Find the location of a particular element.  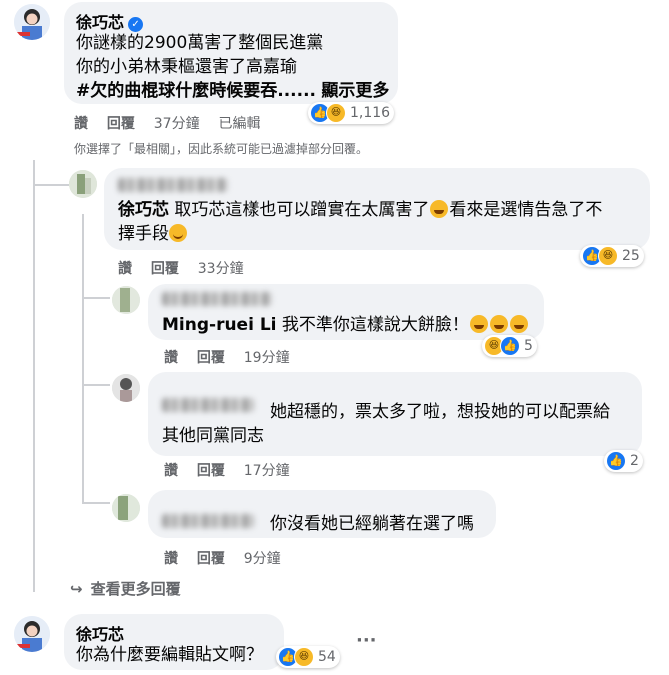

reply-actions: 讚 回覆 9分鐘 is located at coordinates (229, 558).